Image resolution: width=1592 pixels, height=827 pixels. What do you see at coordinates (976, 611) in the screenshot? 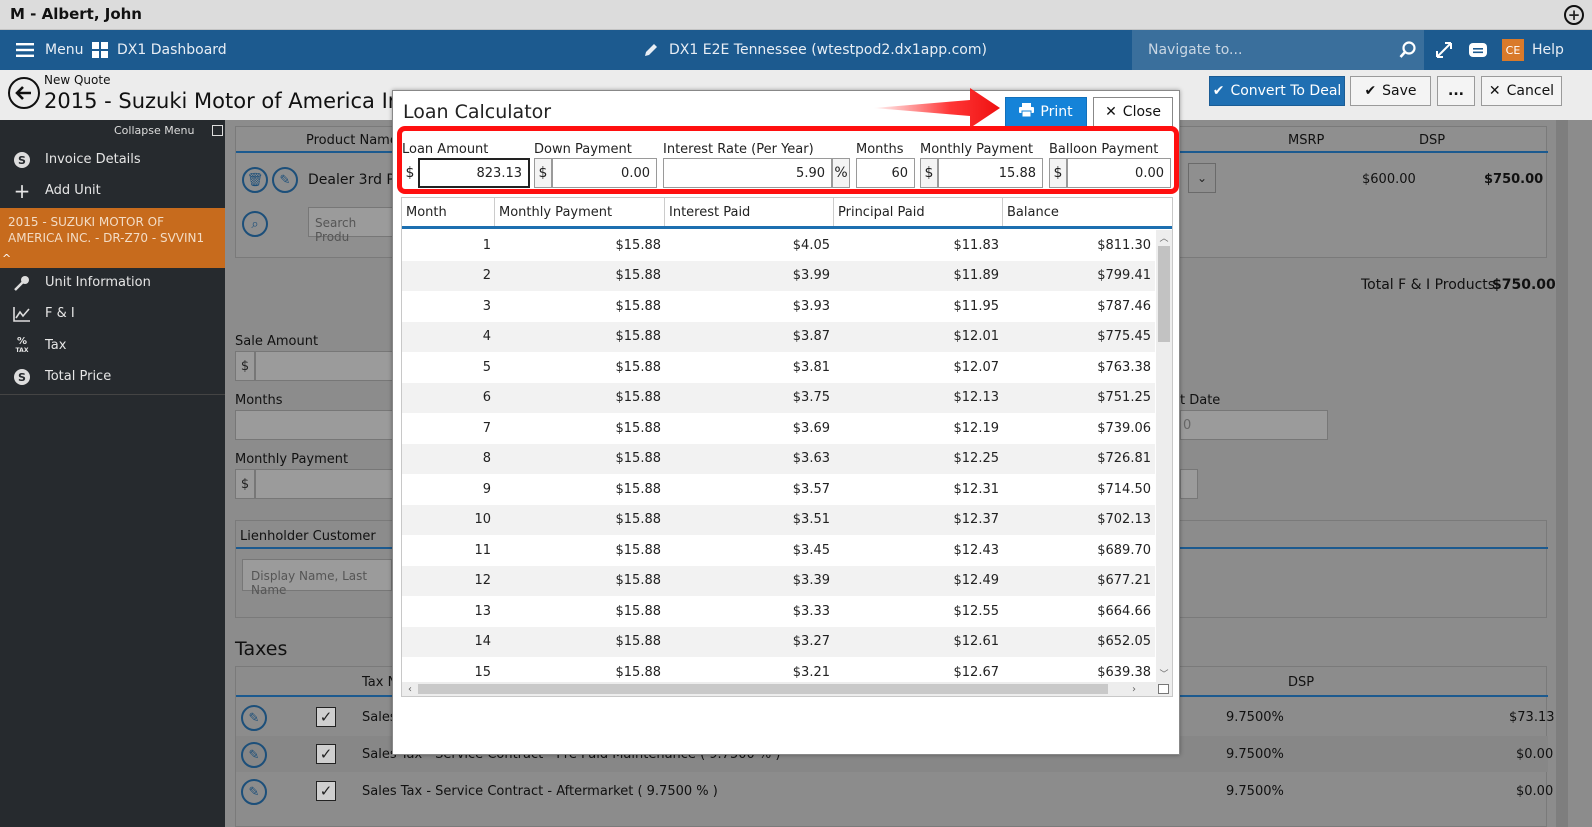
I see `cell-principal-paid: $12.55` at bounding box center [976, 611].